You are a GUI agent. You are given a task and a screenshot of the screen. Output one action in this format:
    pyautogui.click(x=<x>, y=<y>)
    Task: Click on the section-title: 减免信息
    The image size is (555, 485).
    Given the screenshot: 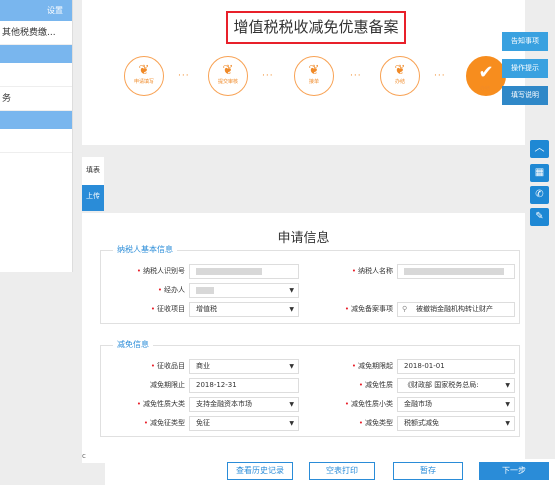 What is the action you would take?
    pyautogui.click(x=133, y=344)
    